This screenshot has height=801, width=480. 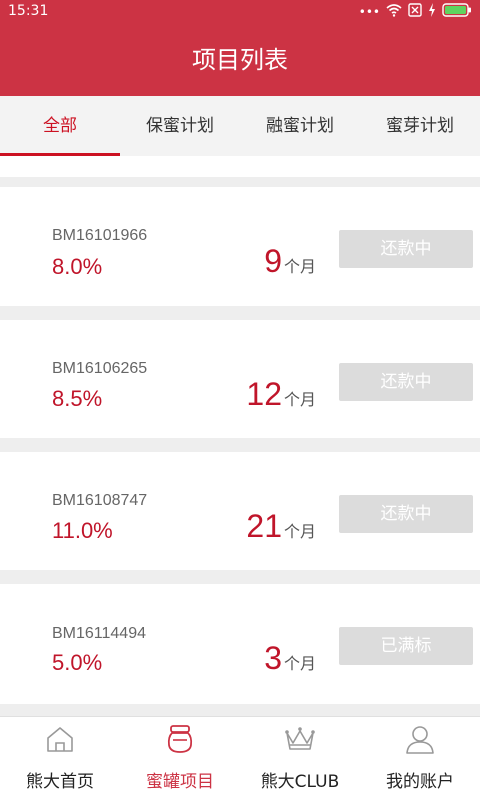 I want to click on project-rate: 11.0%, so click(x=82, y=530).